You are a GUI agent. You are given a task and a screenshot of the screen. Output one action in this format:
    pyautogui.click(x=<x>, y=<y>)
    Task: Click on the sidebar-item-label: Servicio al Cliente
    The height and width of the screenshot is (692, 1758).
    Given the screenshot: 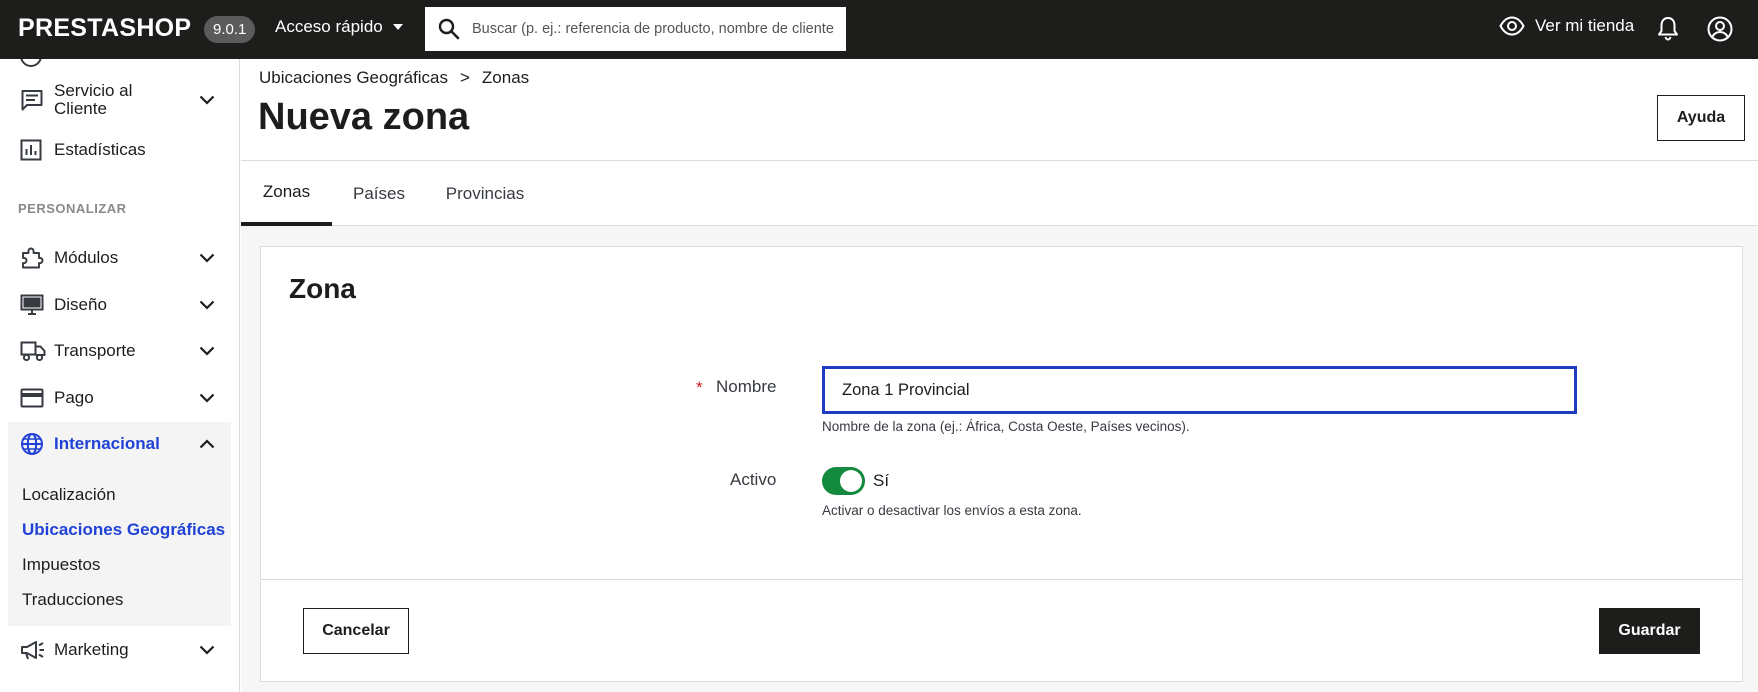 What is the action you would take?
    pyautogui.click(x=93, y=99)
    